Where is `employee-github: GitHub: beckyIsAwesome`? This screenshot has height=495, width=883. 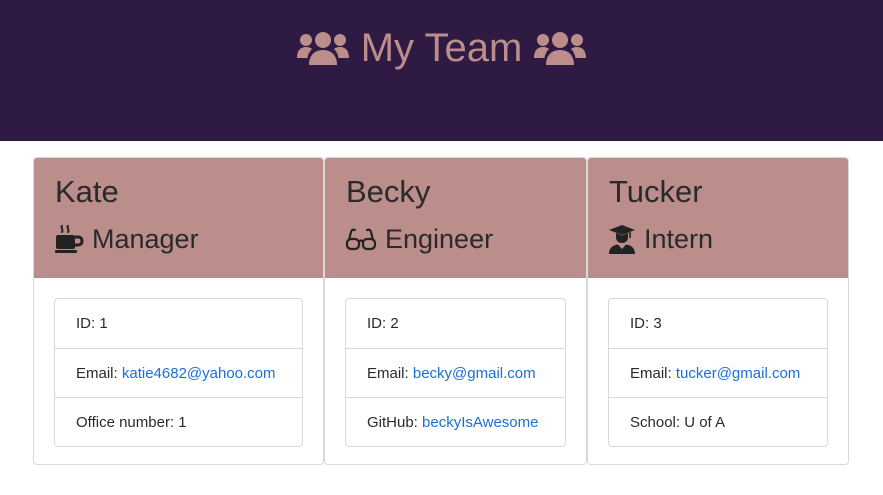 employee-github: GitHub: beckyIsAwesome is located at coordinates (455, 421).